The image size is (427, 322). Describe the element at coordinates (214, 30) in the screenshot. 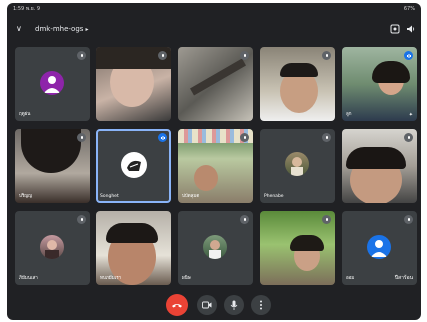

I see `top-bar: ∨ dmk-mhe-ogs ▸` at that location.